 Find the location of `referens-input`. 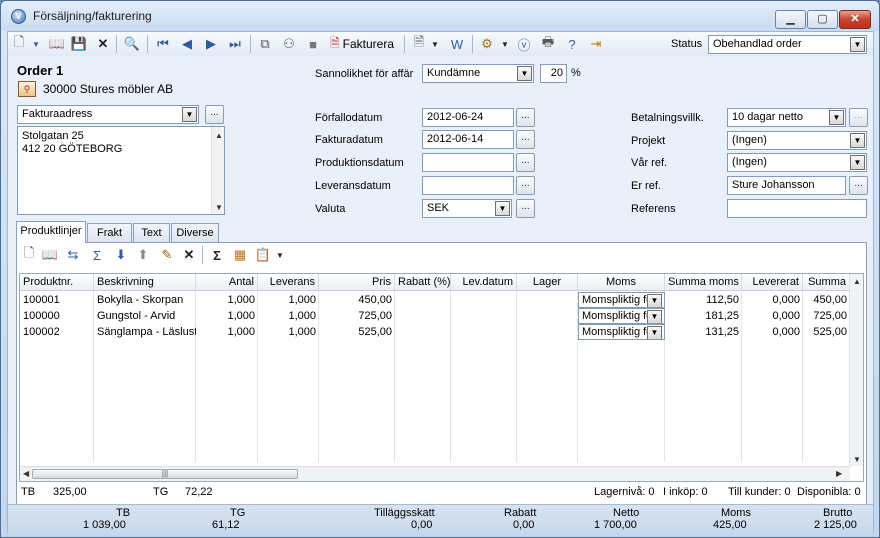

referens-input is located at coordinates (797, 208).